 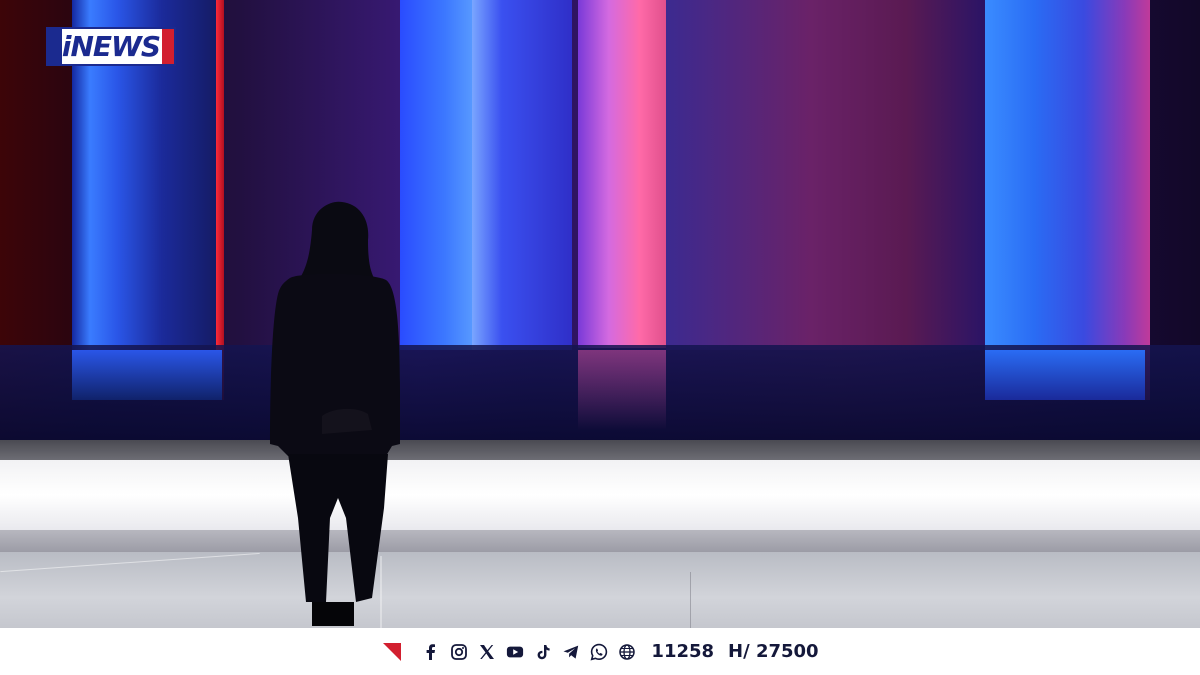 What do you see at coordinates (826, 175) in the screenshot?
I see `studio-wall-right` at bounding box center [826, 175].